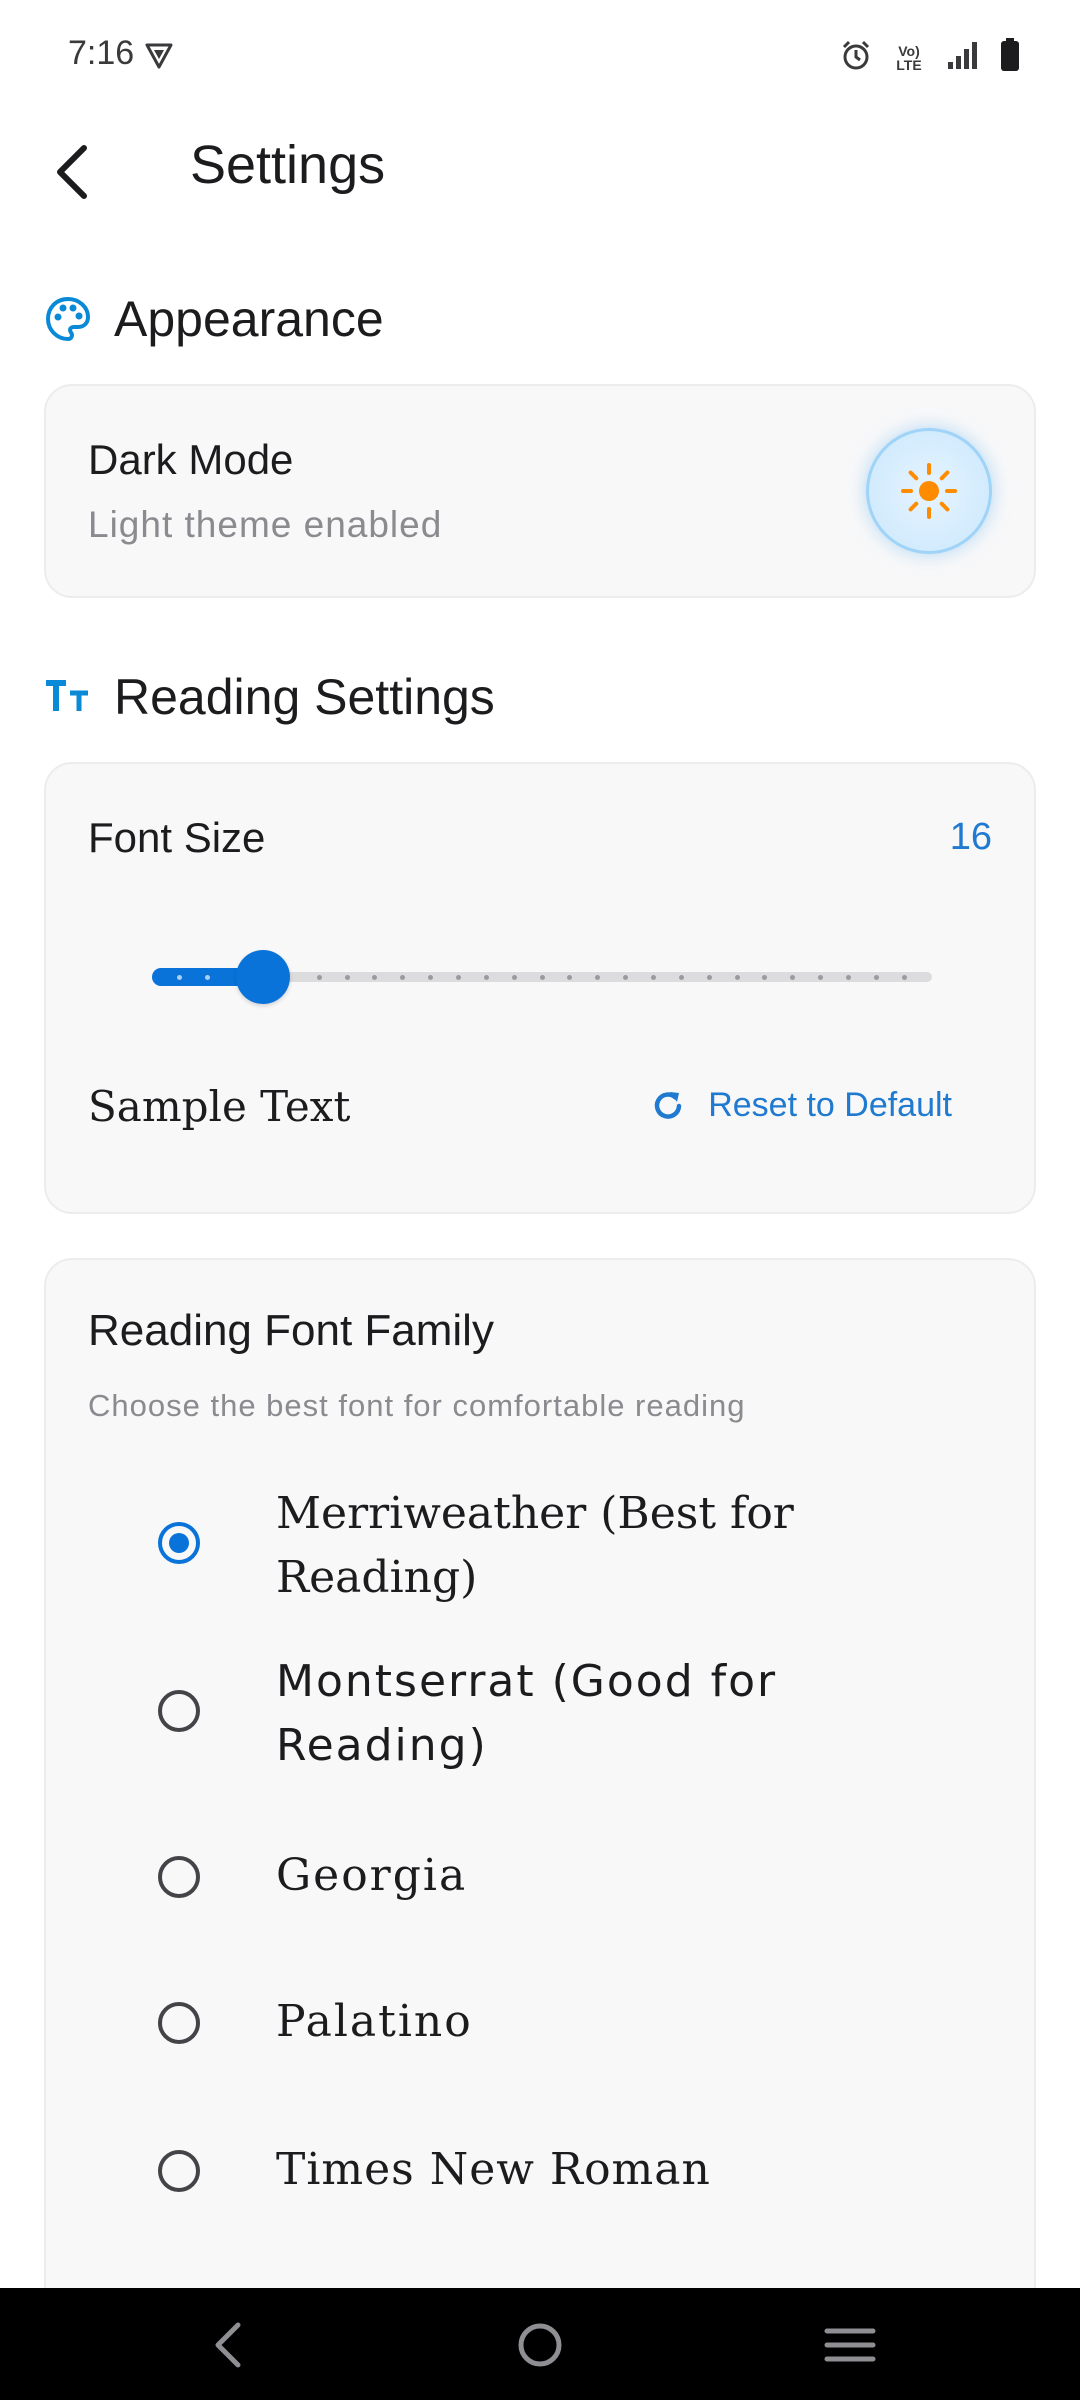 Image resolution: width=1080 pixels, height=2400 pixels. I want to click on refresh-icon, so click(668, 1105).